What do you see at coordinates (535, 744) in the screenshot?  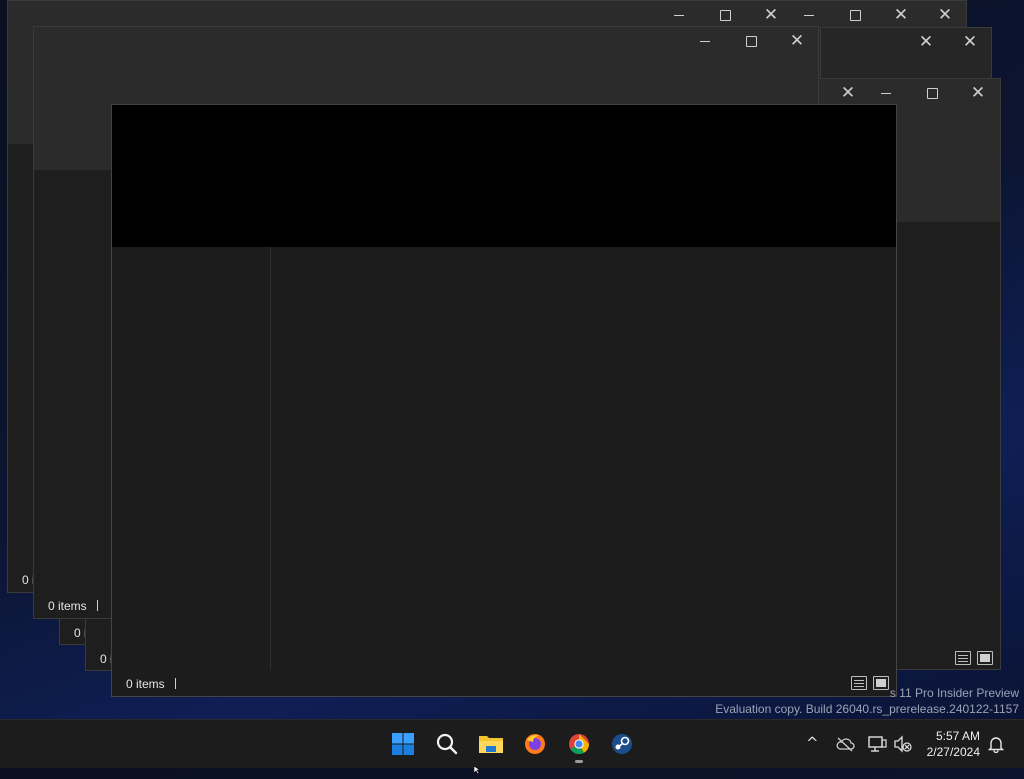 I see `firefox-icon` at bounding box center [535, 744].